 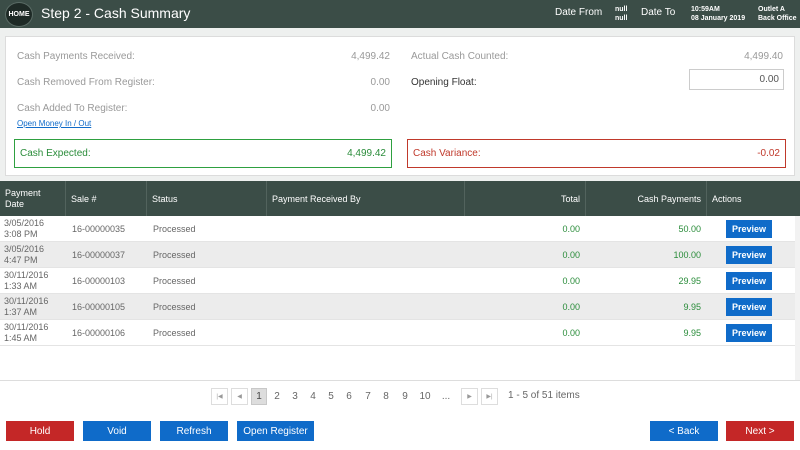 I want to click on page-10-button: 10, so click(x=425, y=396).